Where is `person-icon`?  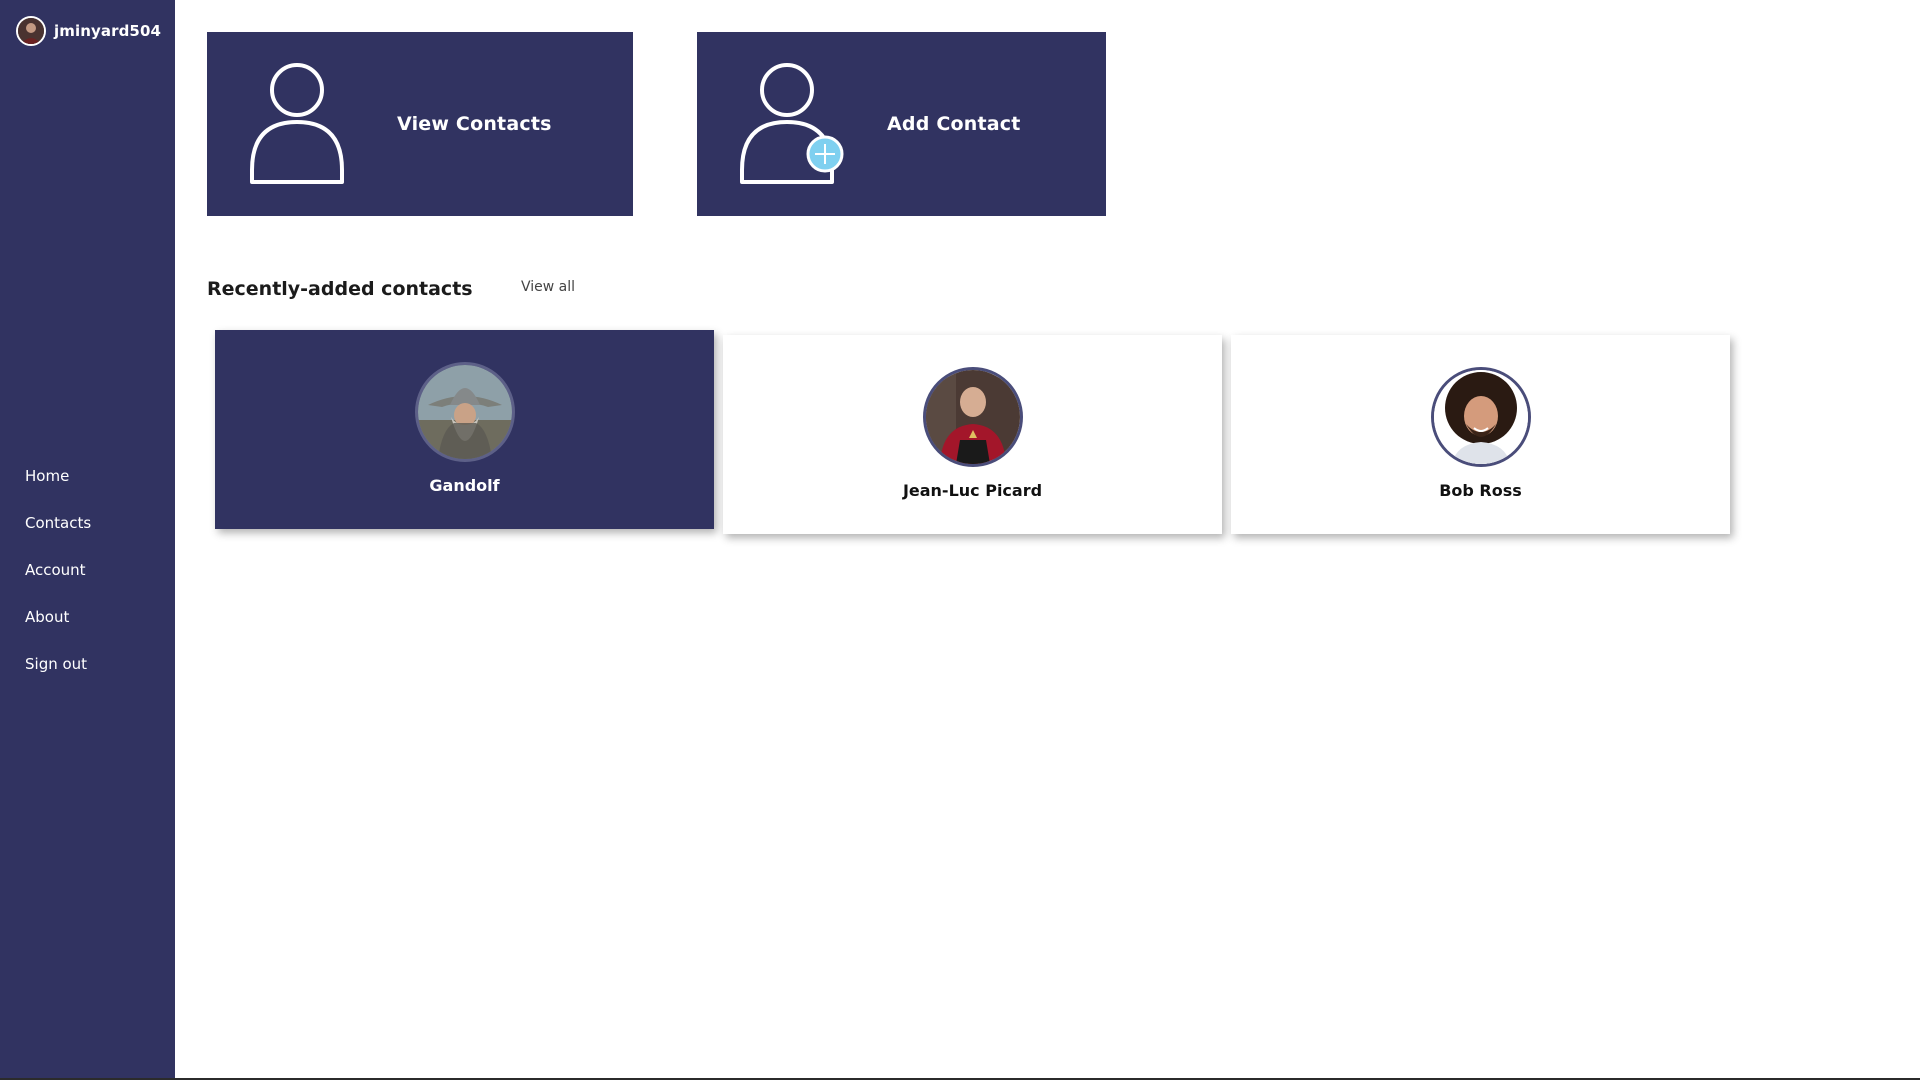 person-icon is located at coordinates (297, 123).